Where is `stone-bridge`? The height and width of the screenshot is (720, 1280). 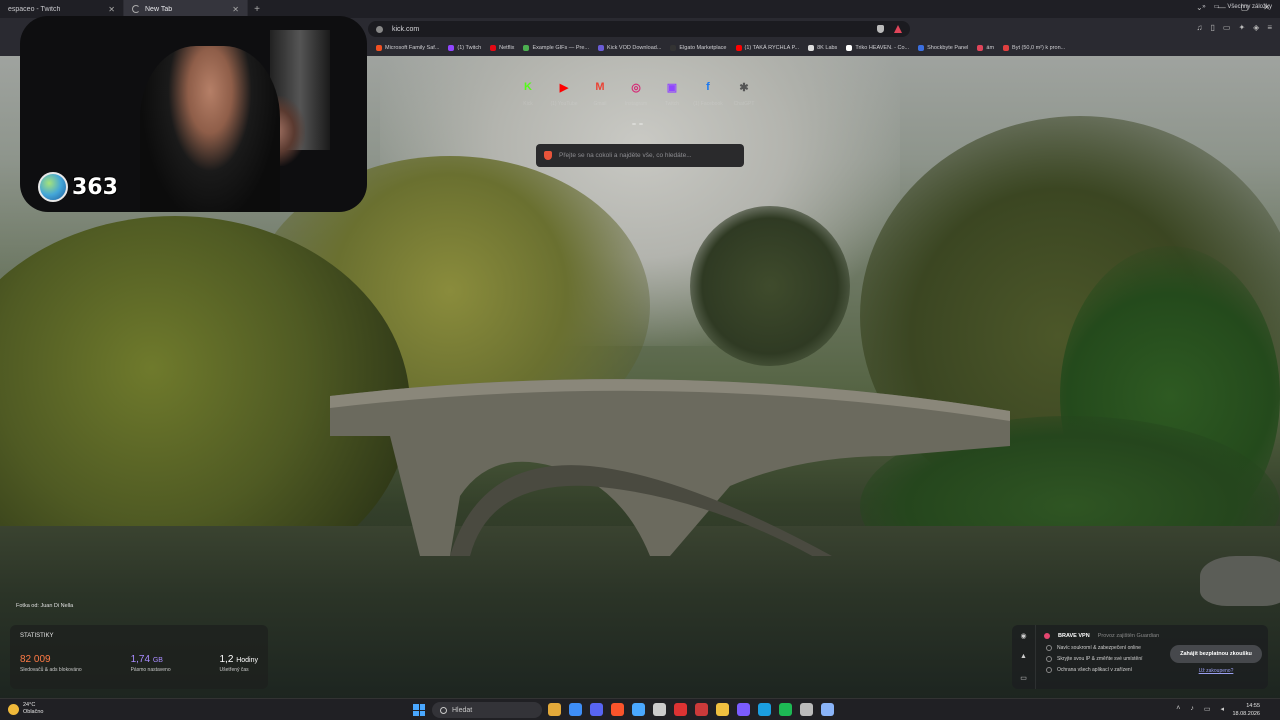 stone-bridge is located at coordinates (670, 467).